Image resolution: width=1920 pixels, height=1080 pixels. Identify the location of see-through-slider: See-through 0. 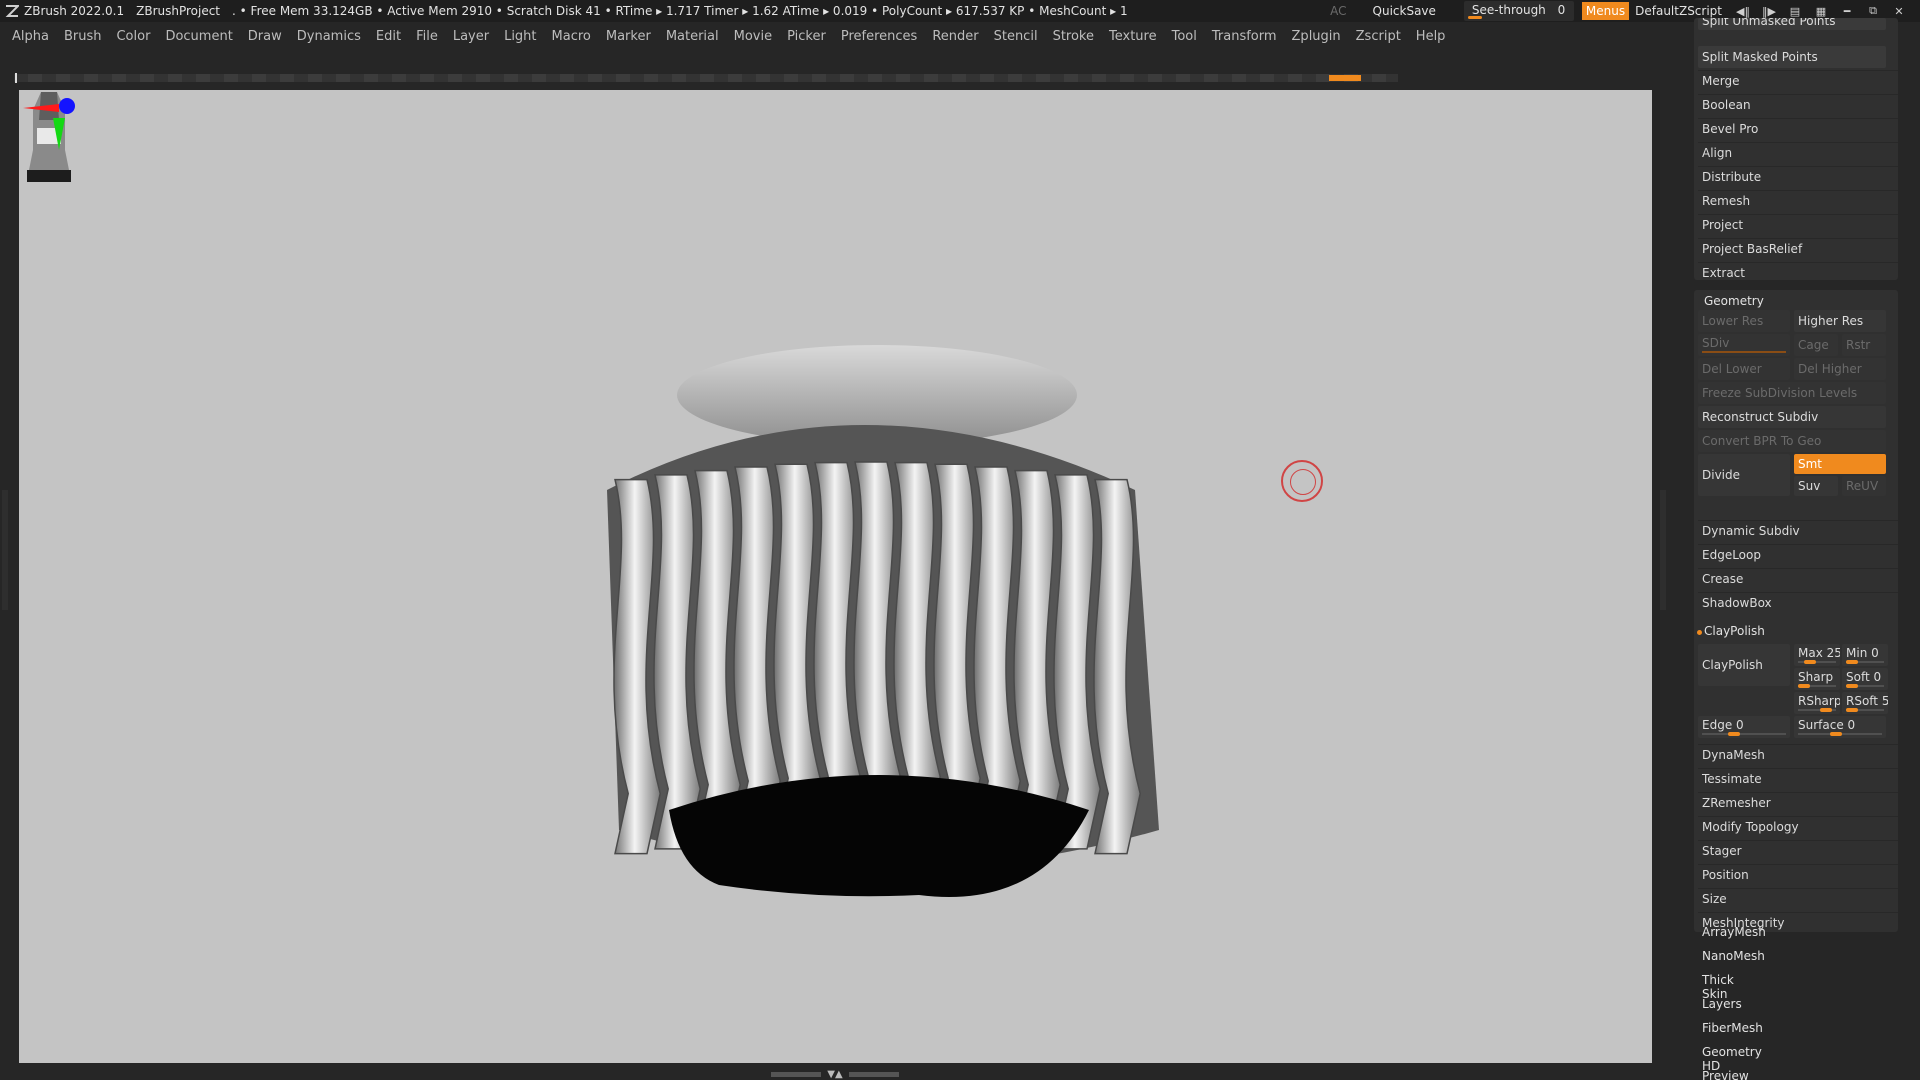
(1518, 11).